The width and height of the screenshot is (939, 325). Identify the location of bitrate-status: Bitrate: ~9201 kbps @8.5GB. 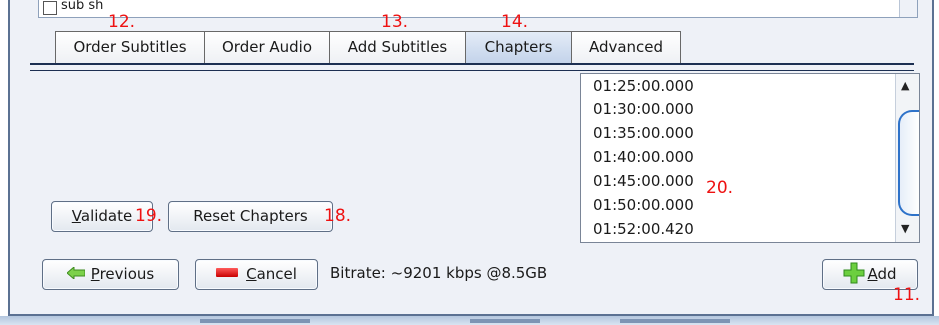
(439, 273).